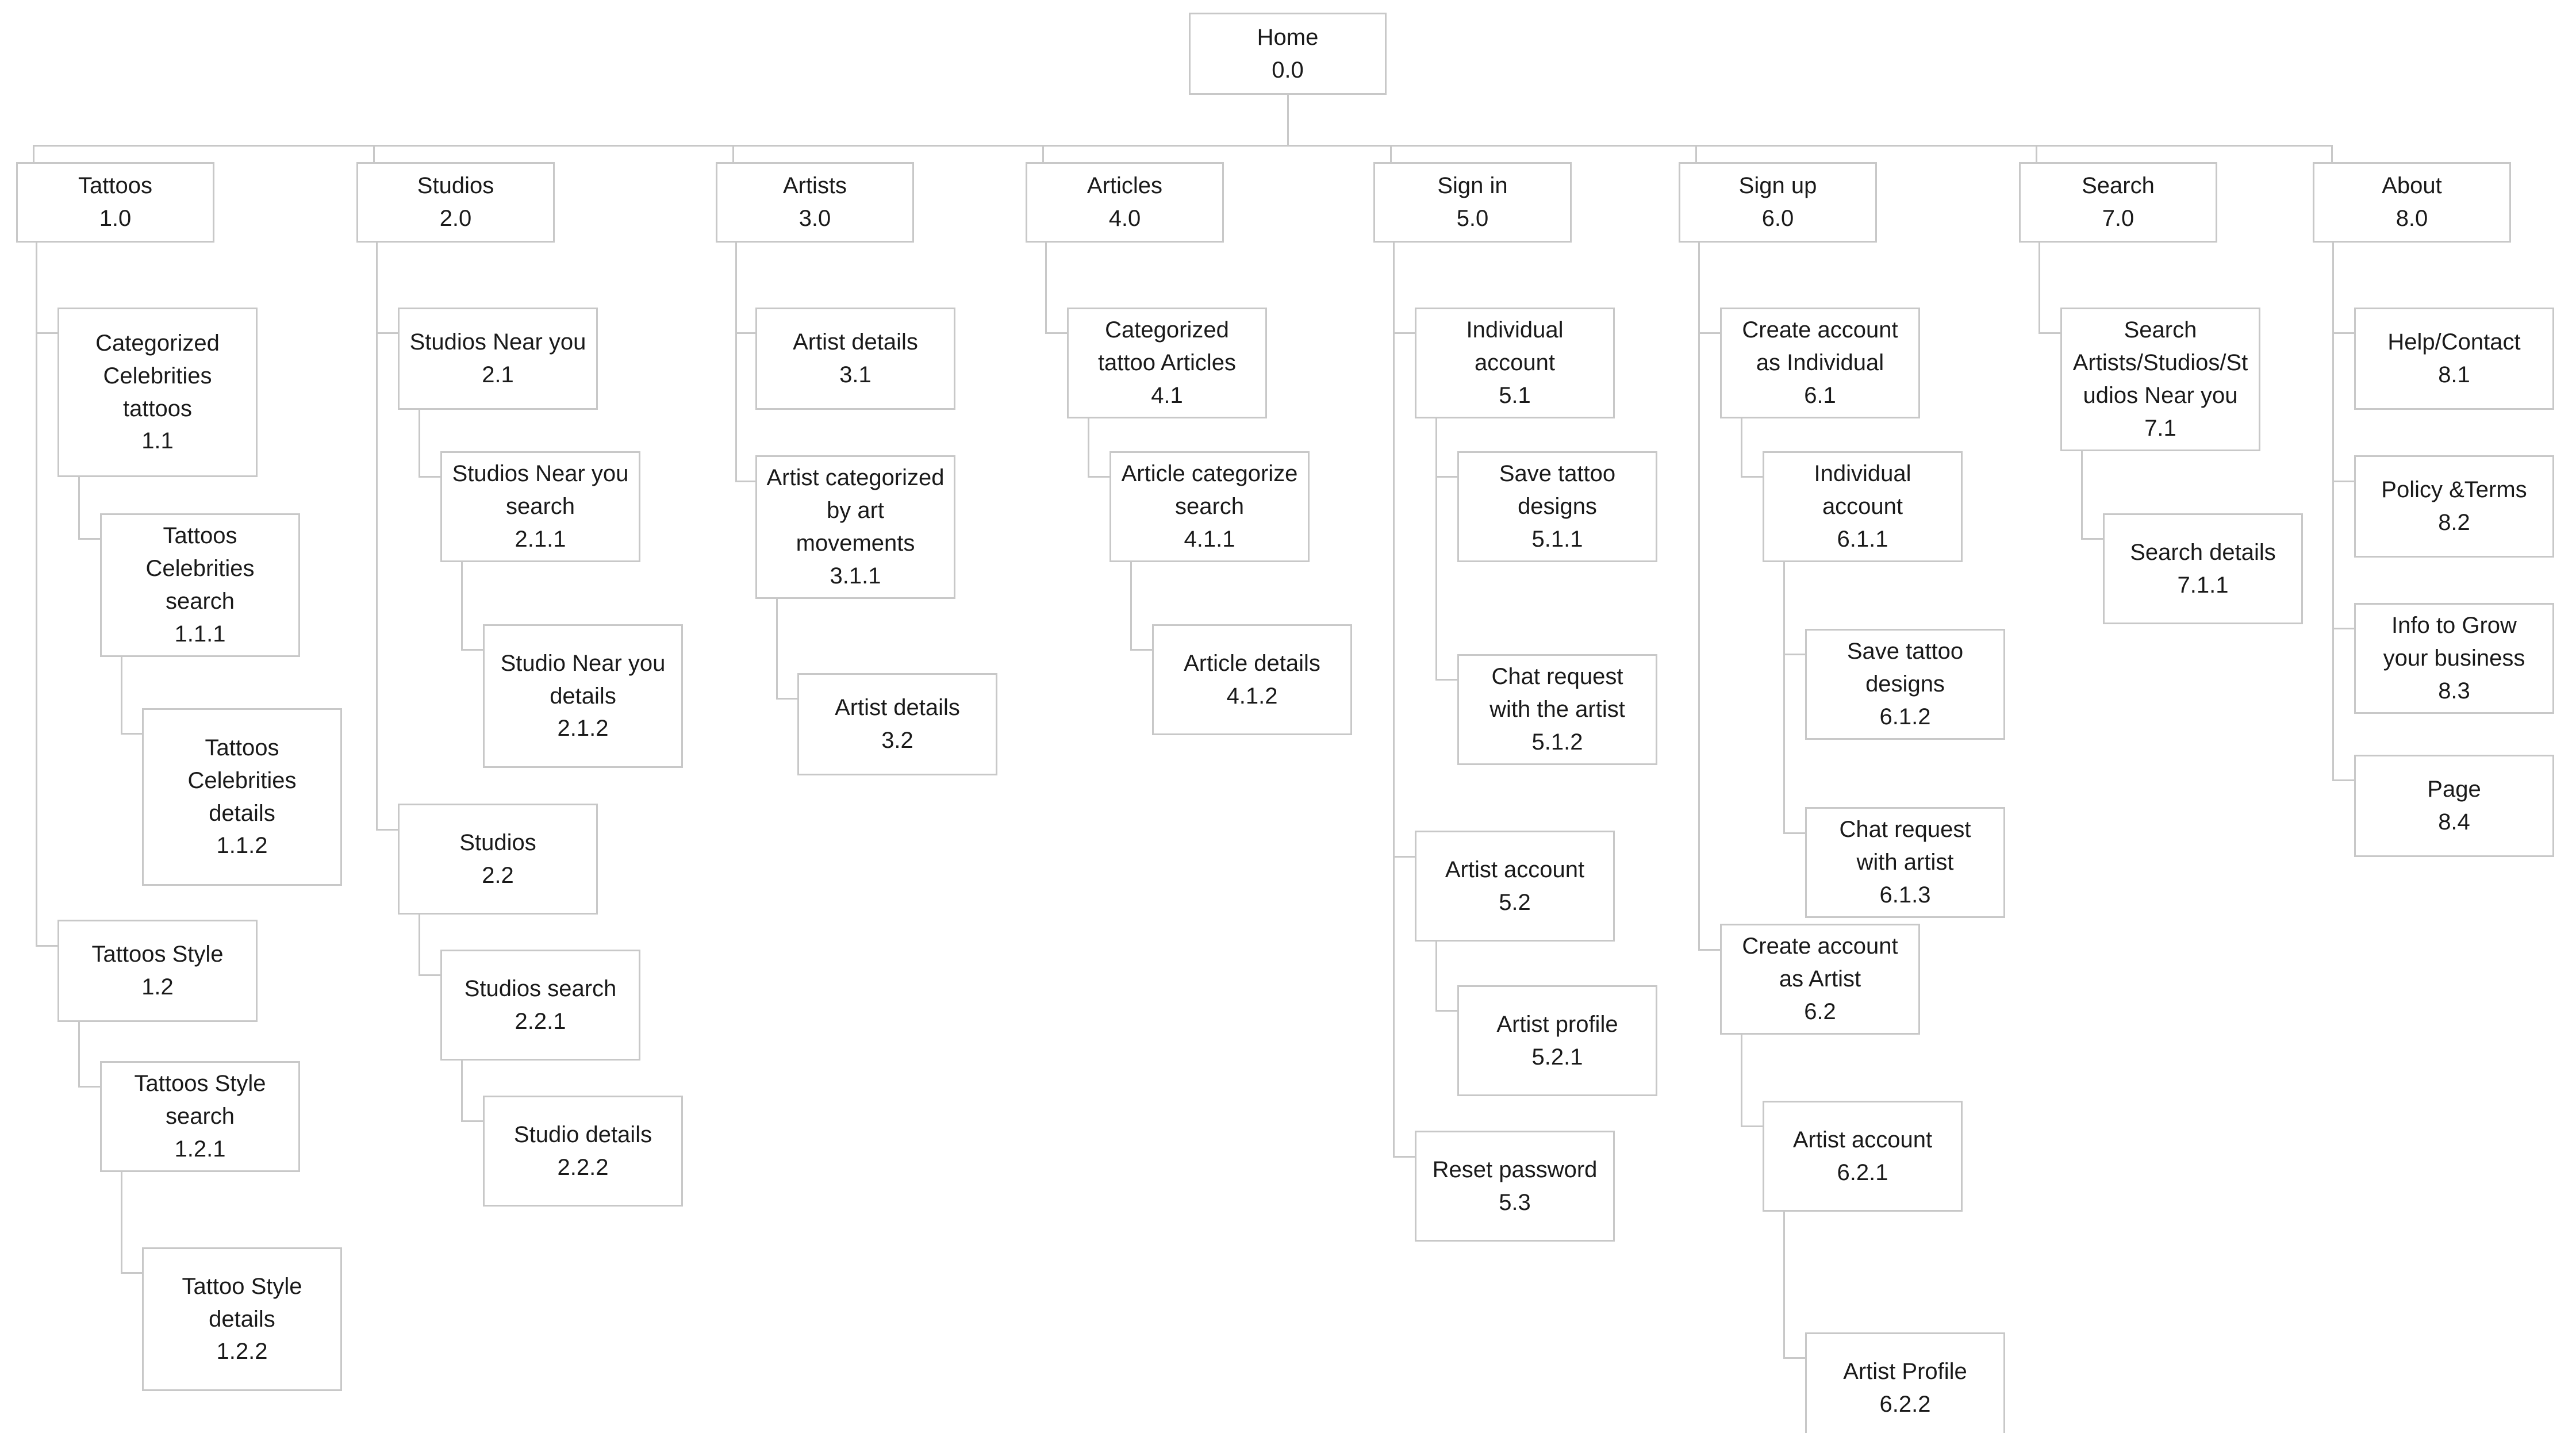 This screenshot has height=1433, width=2576. I want to click on sitemap-node-n2_1_2: Studio Near you details 2.1.2, so click(583, 696).